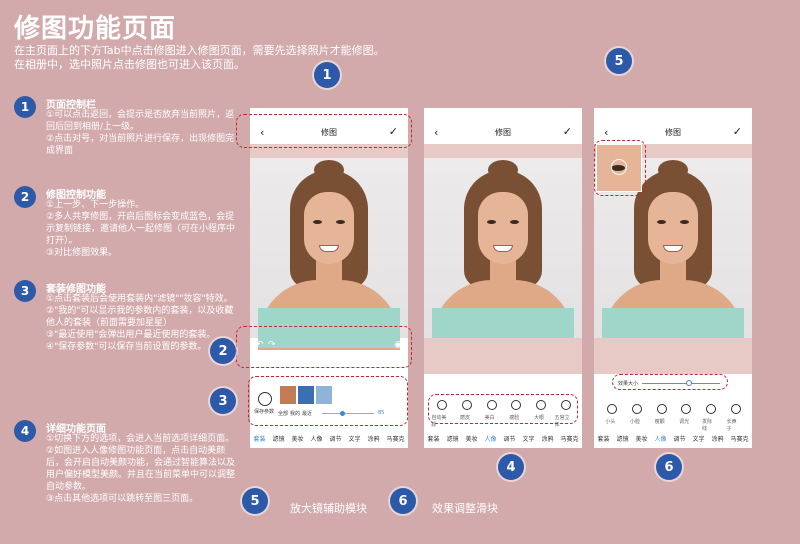  What do you see at coordinates (25, 431) in the screenshot?
I see `annotation-number: 4` at bounding box center [25, 431].